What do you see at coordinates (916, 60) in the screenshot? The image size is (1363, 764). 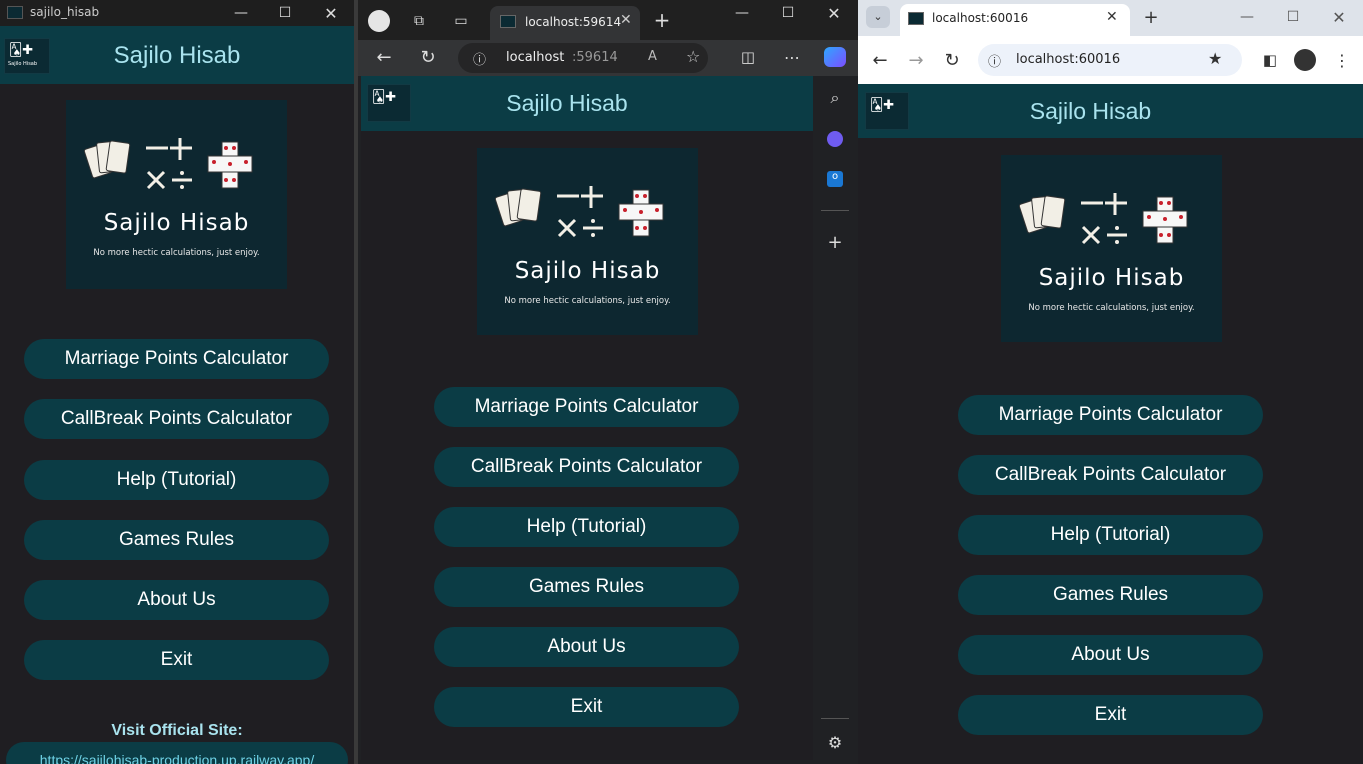 I see `forward-icon: →` at bounding box center [916, 60].